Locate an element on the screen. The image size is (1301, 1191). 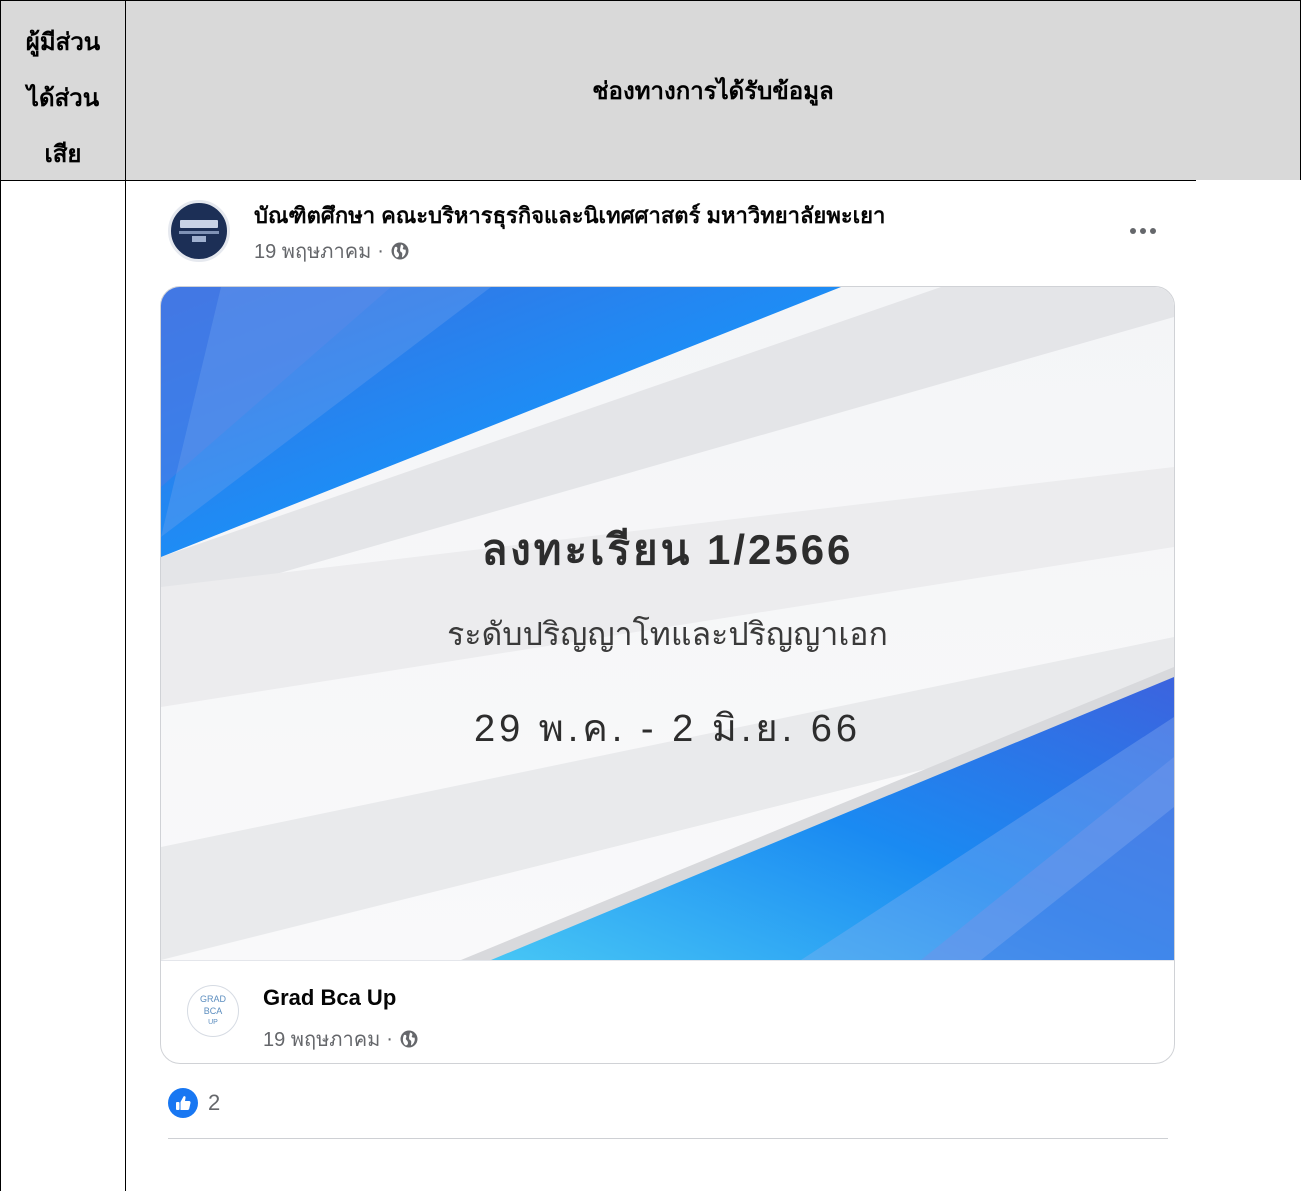
column-divider is located at coordinates (125, 595).